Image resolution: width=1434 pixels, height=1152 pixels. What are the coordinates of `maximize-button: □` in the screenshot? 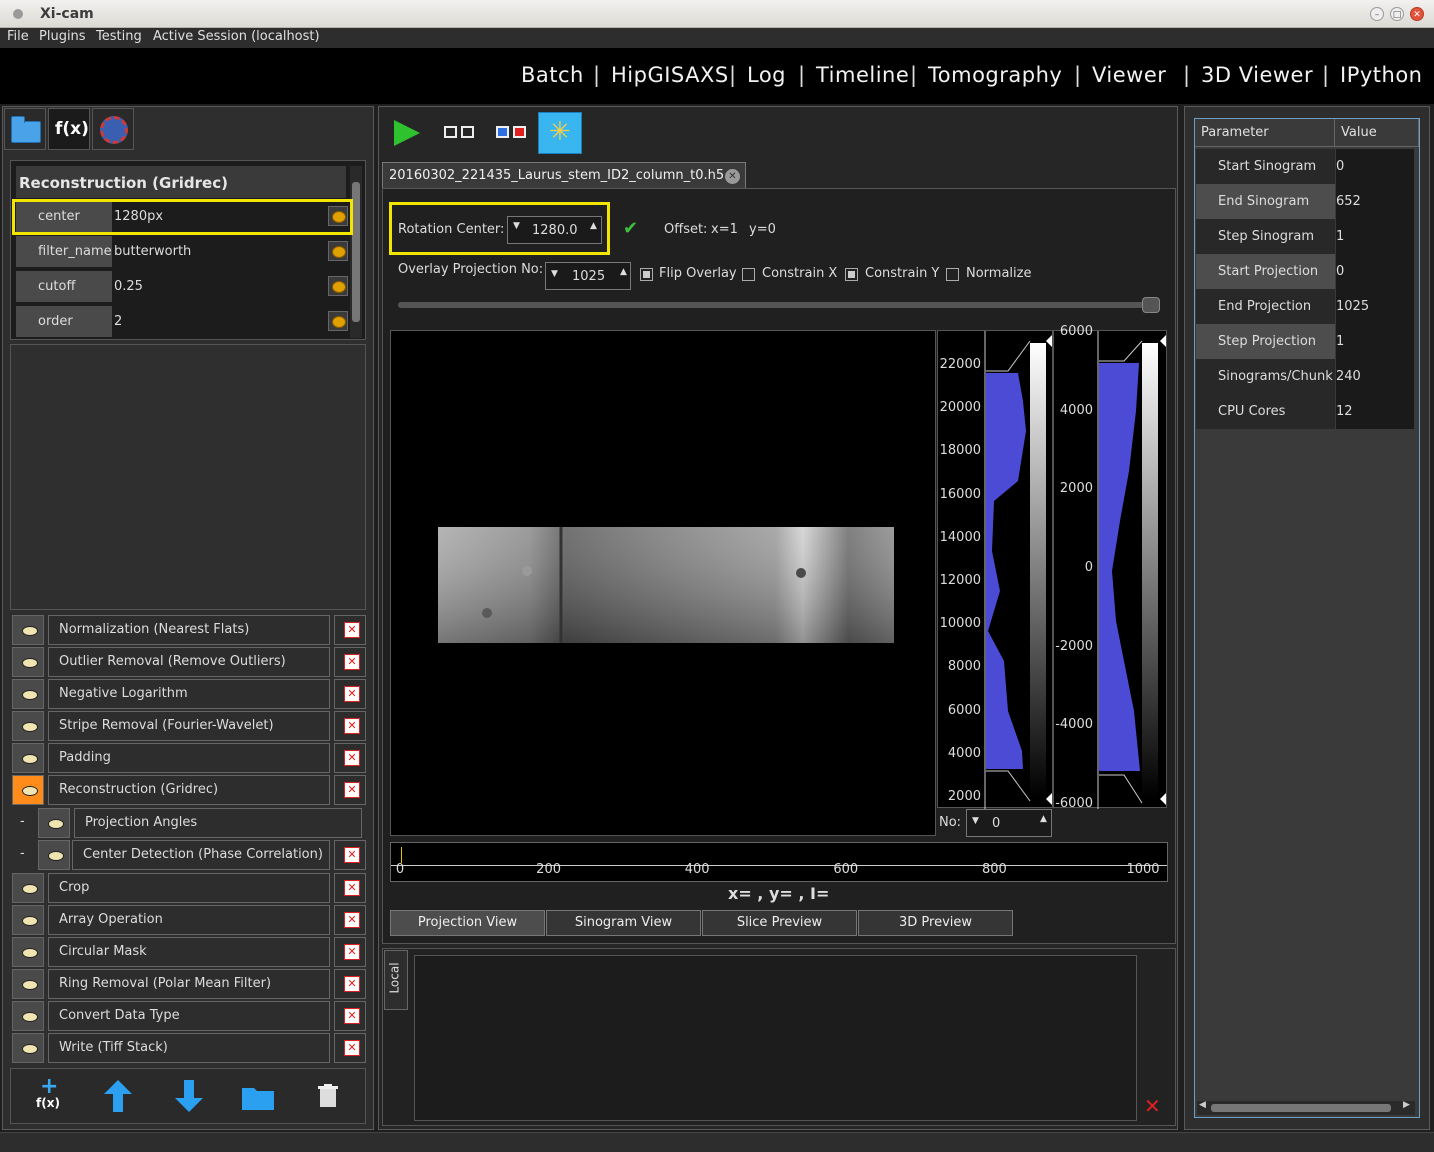 It's located at (1397, 14).